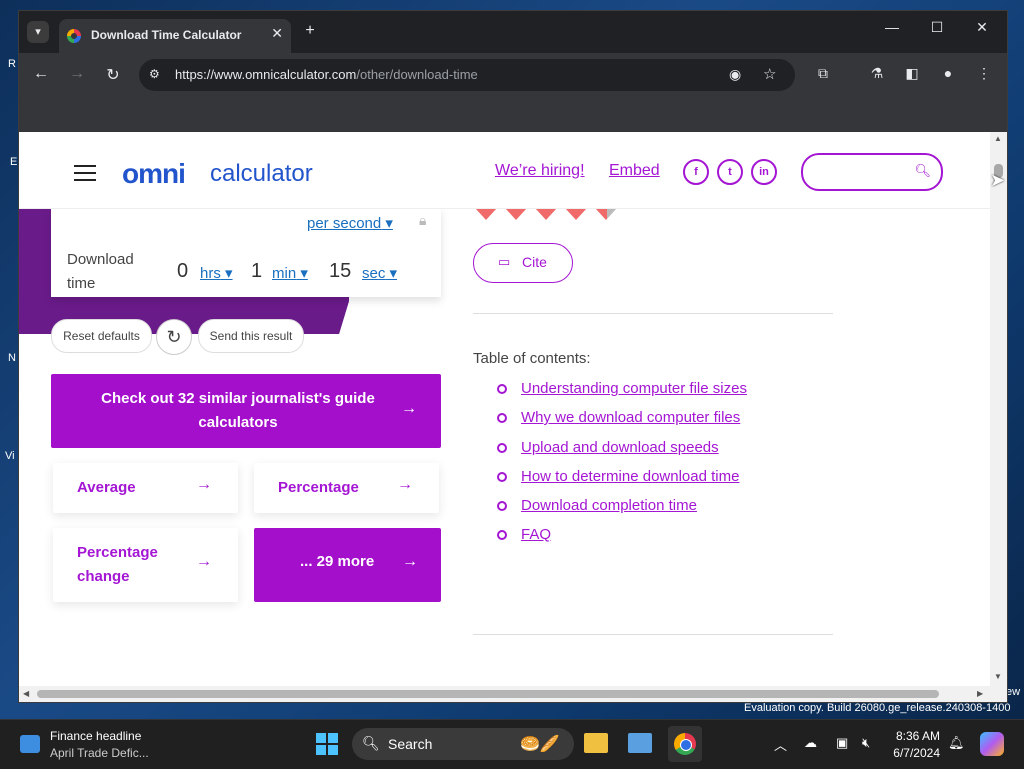 Image resolution: width=1024 pixels, height=769 pixels. What do you see at coordinates (998, 180) in the screenshot?
I see `mouse-cursor-icon: ➤` at bounding box center [998, 180].